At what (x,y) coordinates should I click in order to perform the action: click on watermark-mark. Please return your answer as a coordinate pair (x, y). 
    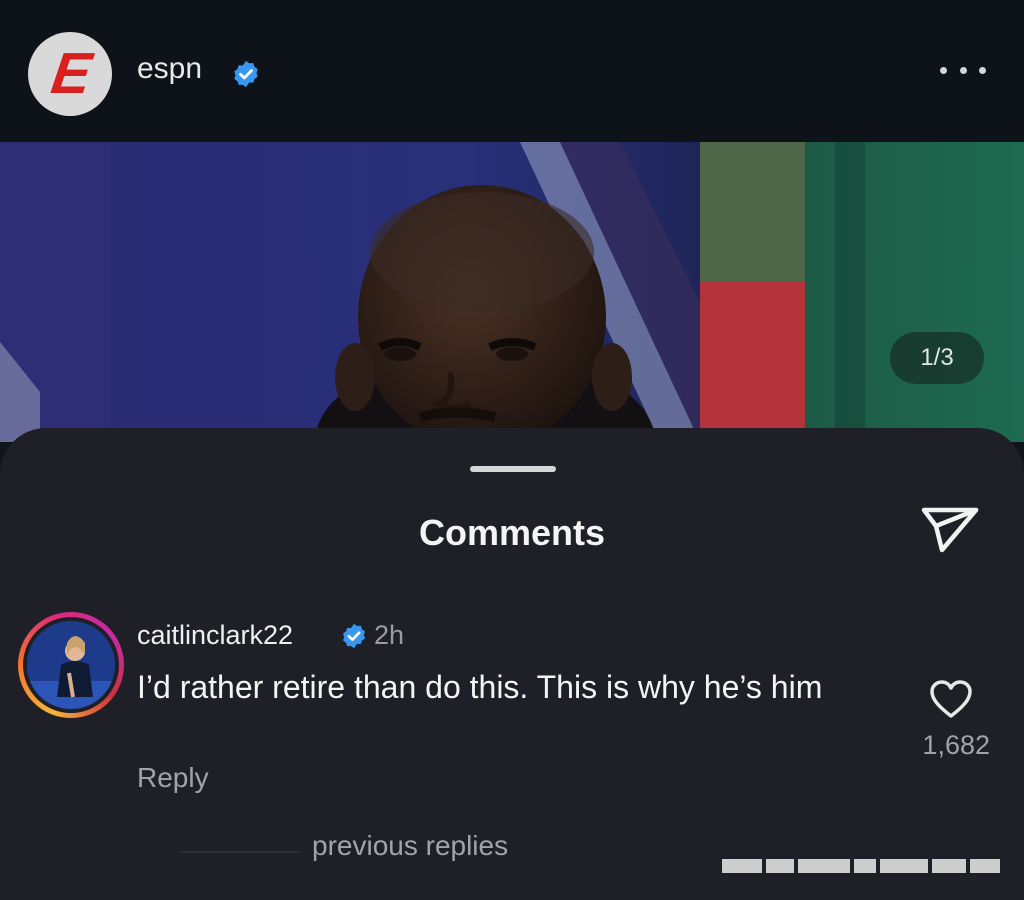
    Looking at the image, I should click on (862, 866).